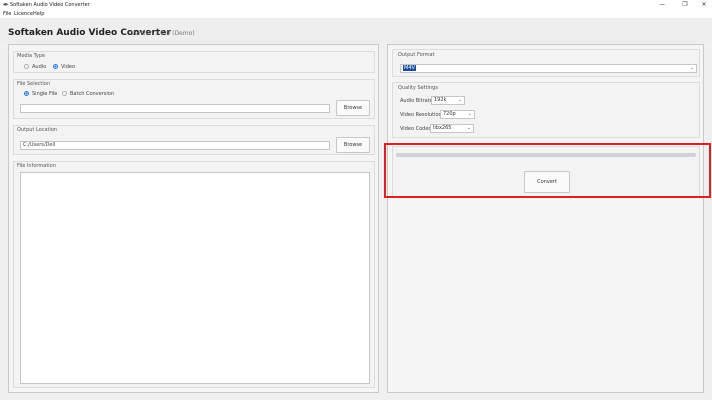  What do you see at coordinates (33, 84) in the screenshot?
I see `file-selection-label: File Selection` at bounding box center [33, 84].